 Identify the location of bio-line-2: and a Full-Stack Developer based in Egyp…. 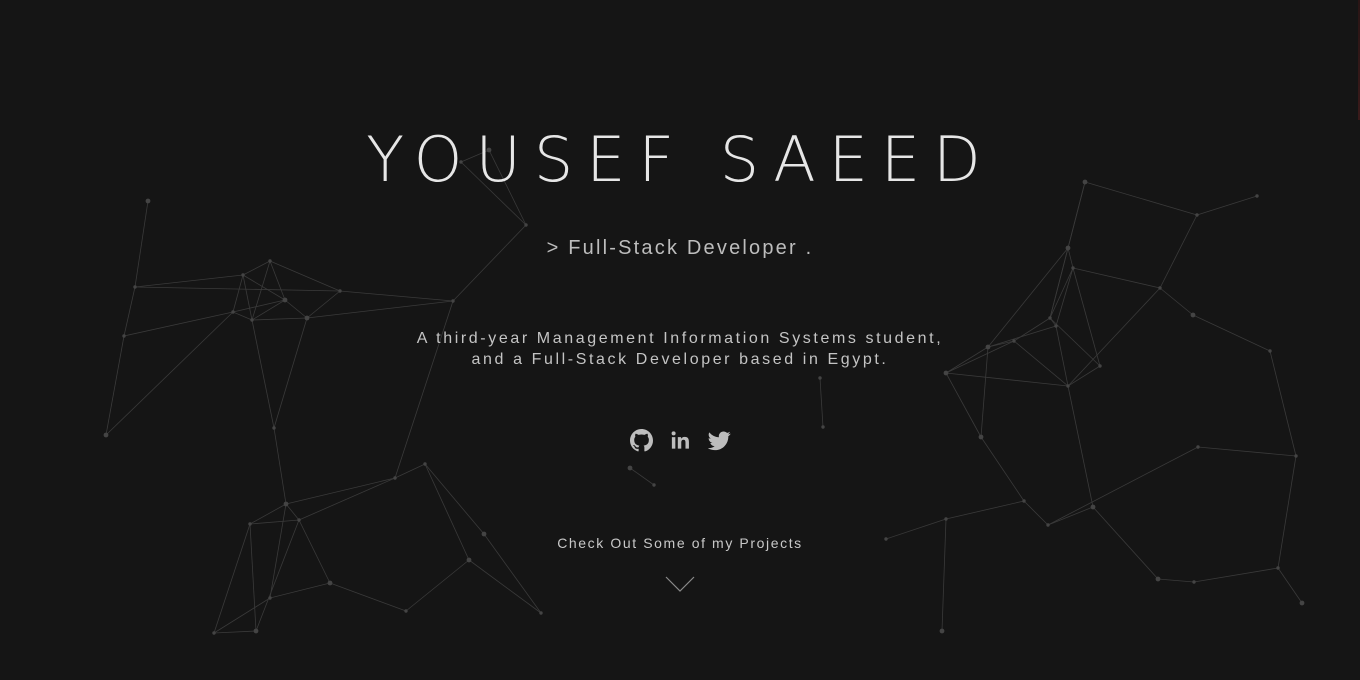
(680, 359).